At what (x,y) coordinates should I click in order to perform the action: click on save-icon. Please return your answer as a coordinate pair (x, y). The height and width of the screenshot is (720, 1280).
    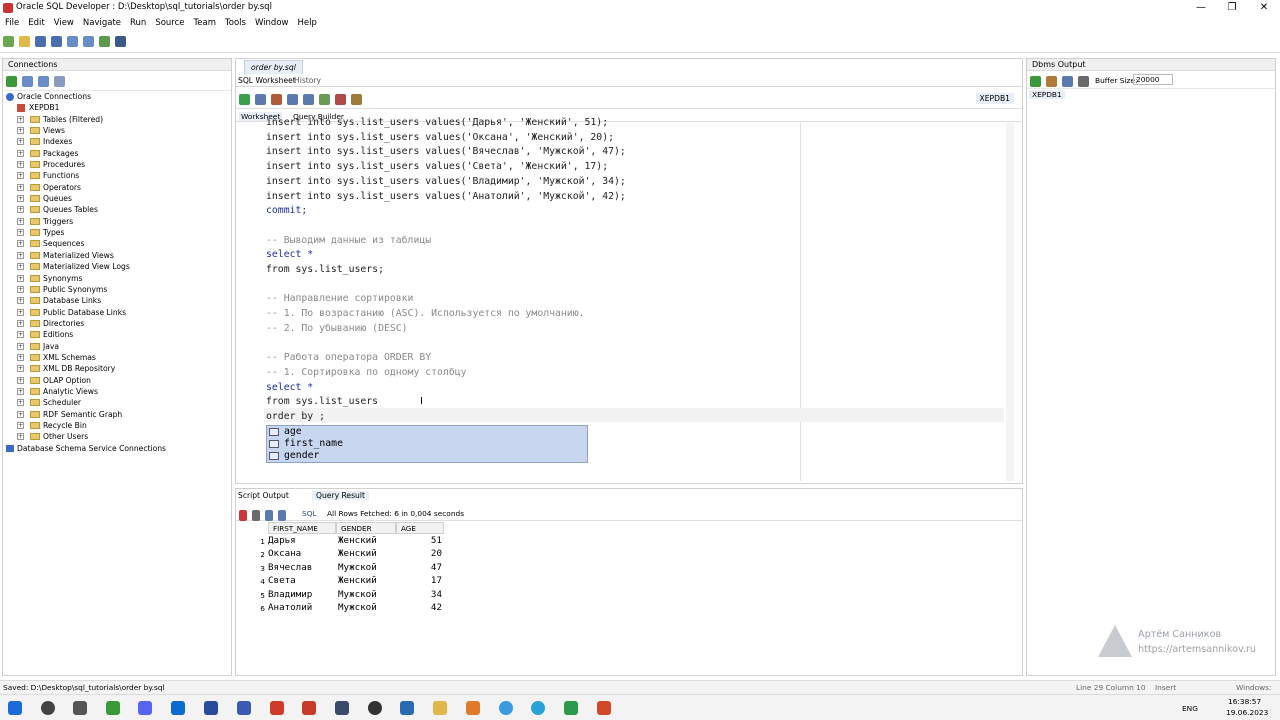
    Looking at the image, I should click on (40, 41).